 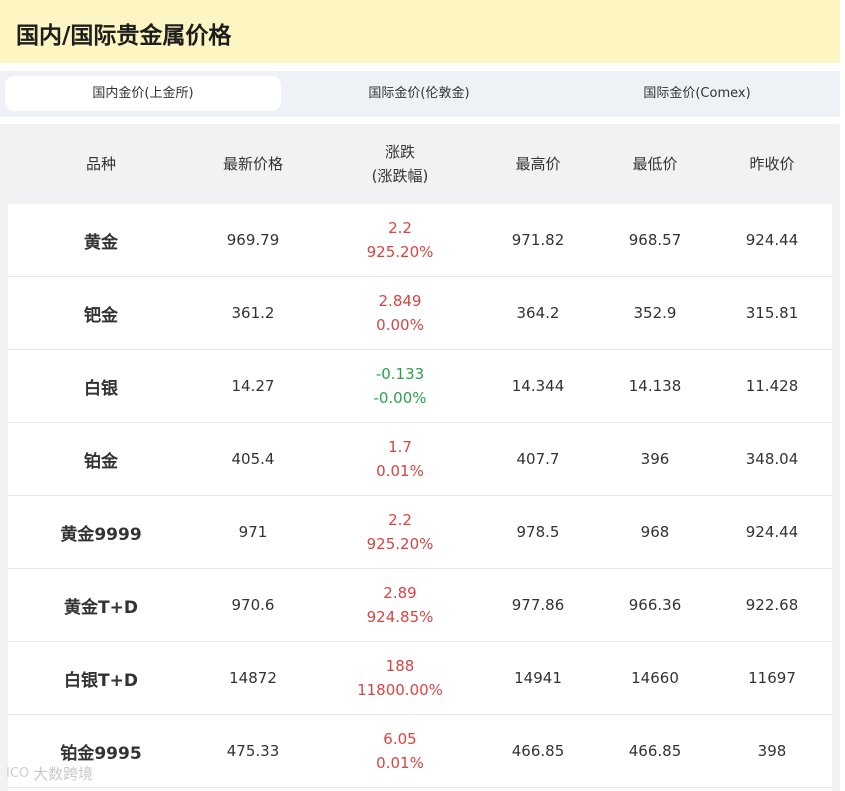 I want to click on tab-london-gold: 国际金价(伦敦金), so click(x=419, y=93).